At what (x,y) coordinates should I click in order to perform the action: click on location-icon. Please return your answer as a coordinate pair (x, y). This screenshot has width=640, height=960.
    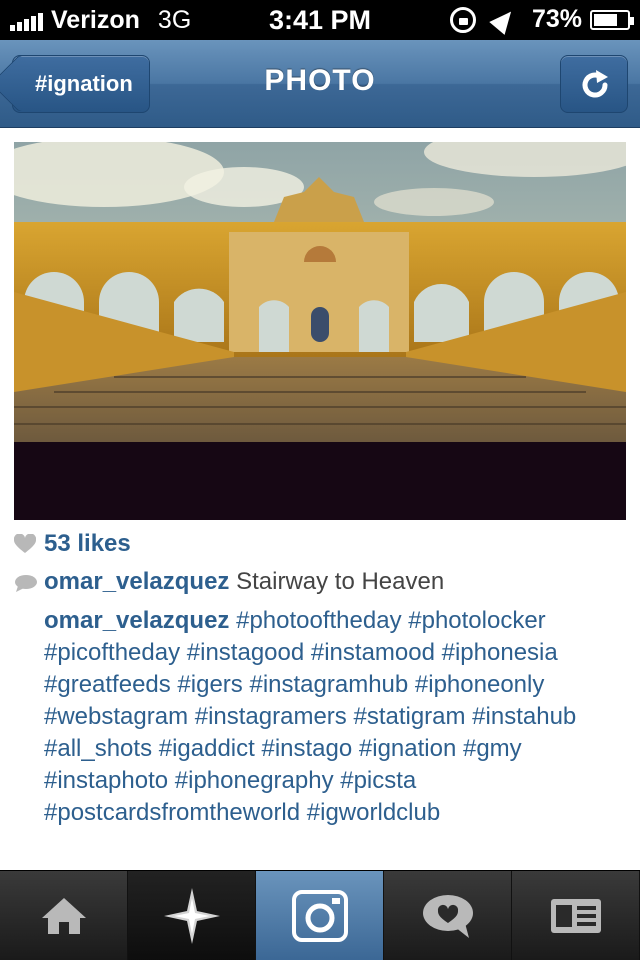
    Looking at the image, I should click on (504, 19).